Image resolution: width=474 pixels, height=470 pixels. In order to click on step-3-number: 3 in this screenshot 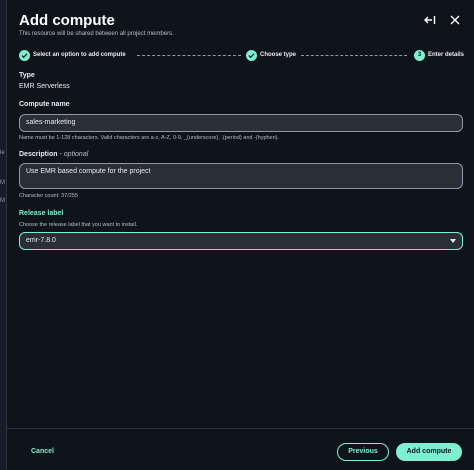, I will do `click(419, 55)`.